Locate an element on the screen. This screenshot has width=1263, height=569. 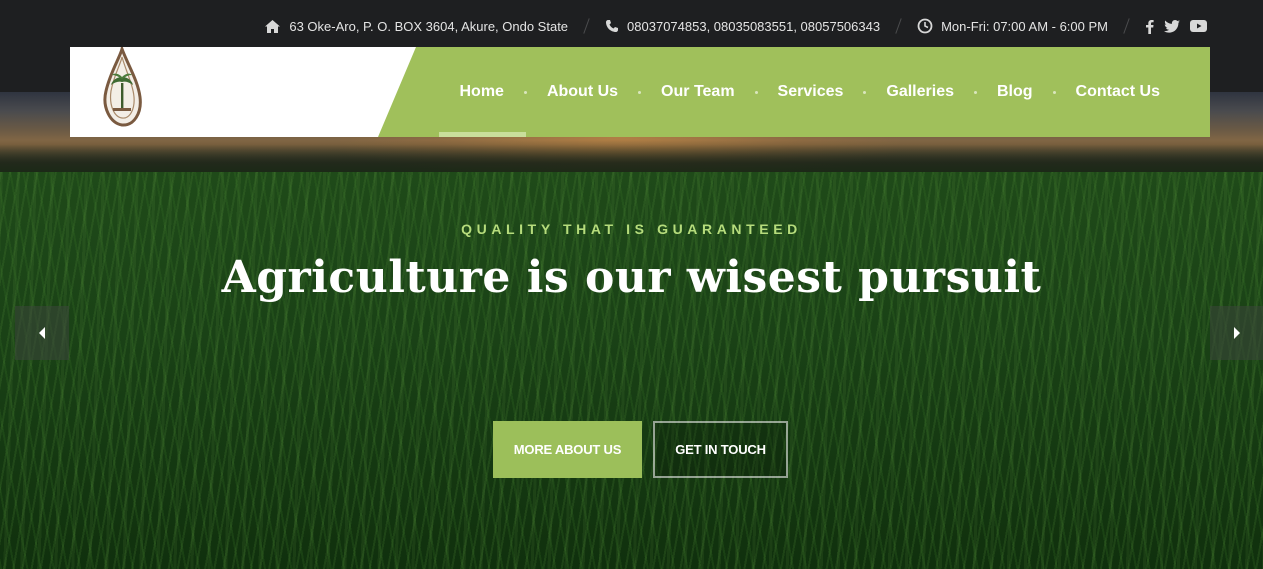
nav-item-contact-us: Contact Us is located at coordinates (1118, 92).